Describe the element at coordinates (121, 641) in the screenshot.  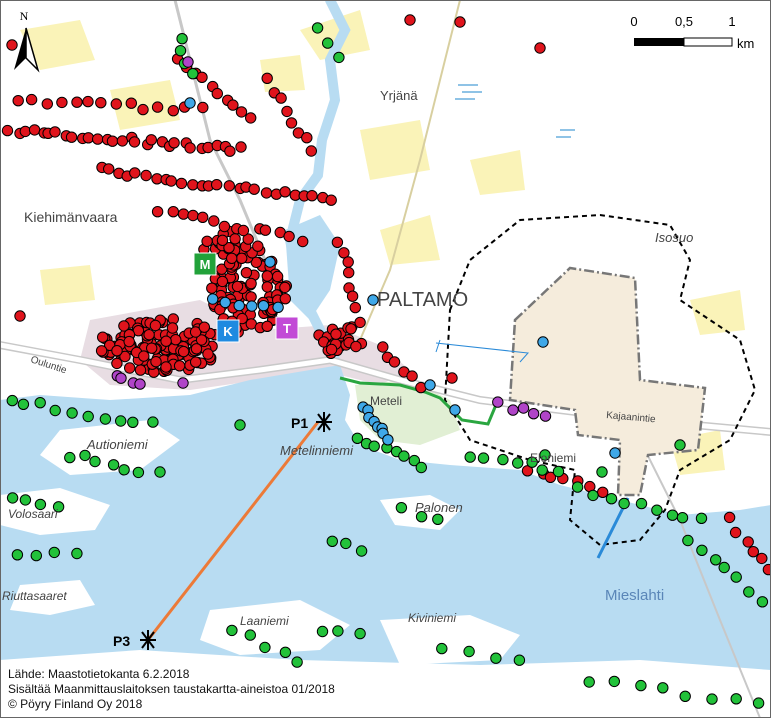
I see `point-p3-label: P3` at that location.